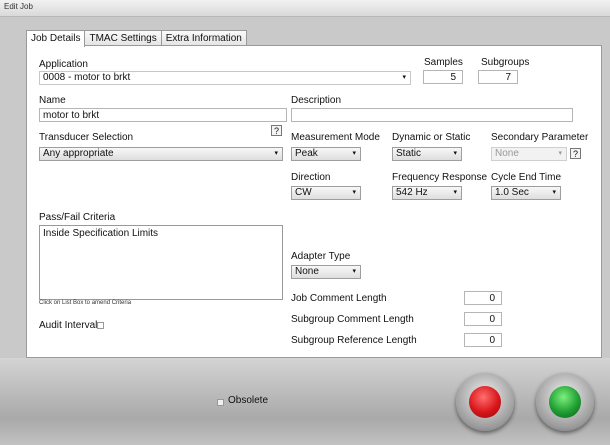  Describe the element at coordinates (100, 325) in the screenshot. I see `audit-interval-checkbox` at that location.